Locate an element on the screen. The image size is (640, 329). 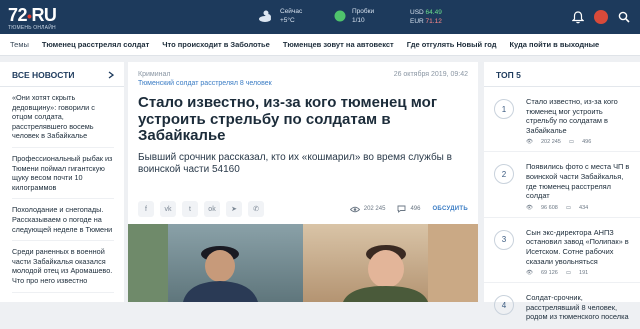
chevron-right-icon is located at coordinates (111, 75).